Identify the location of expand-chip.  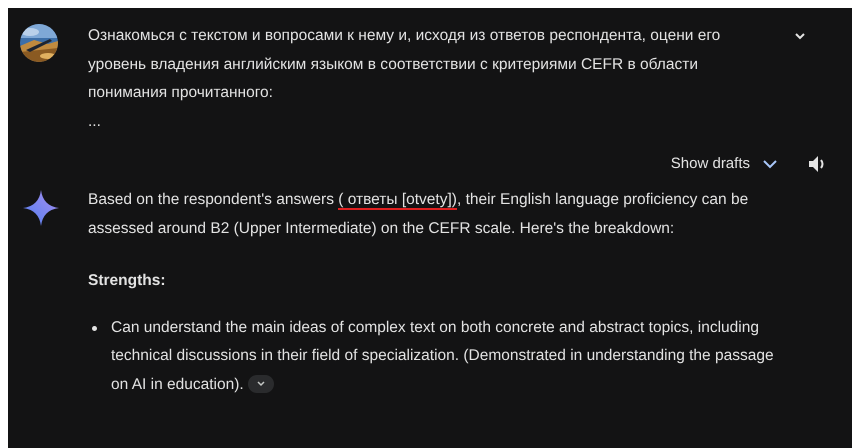
(261, 384).